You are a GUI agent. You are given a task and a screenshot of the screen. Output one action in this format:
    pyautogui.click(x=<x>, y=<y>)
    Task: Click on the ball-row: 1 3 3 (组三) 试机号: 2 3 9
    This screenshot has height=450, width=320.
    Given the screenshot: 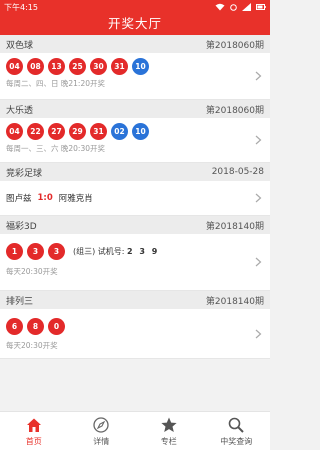 What is the action you would take?
    pyautogui.click(x=135, y=251)
    